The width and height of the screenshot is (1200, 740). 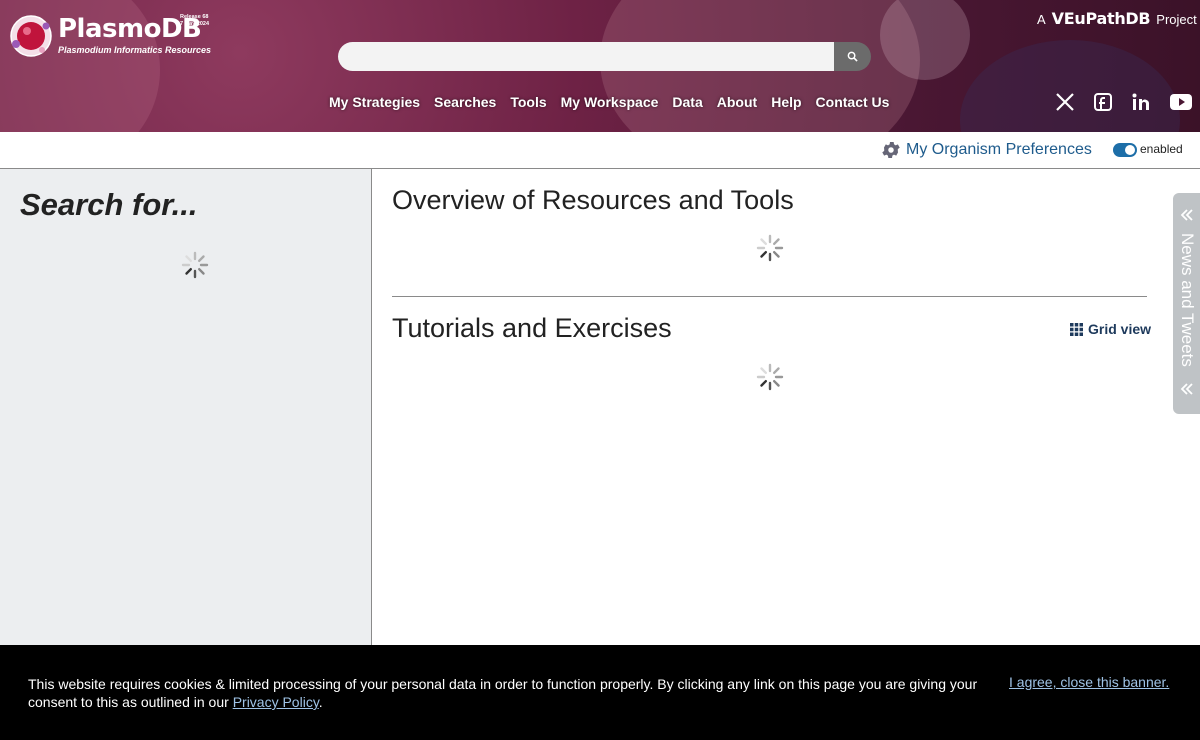 I want to click on nav-contact-us: Contact Us, so click(x=853, y=102).